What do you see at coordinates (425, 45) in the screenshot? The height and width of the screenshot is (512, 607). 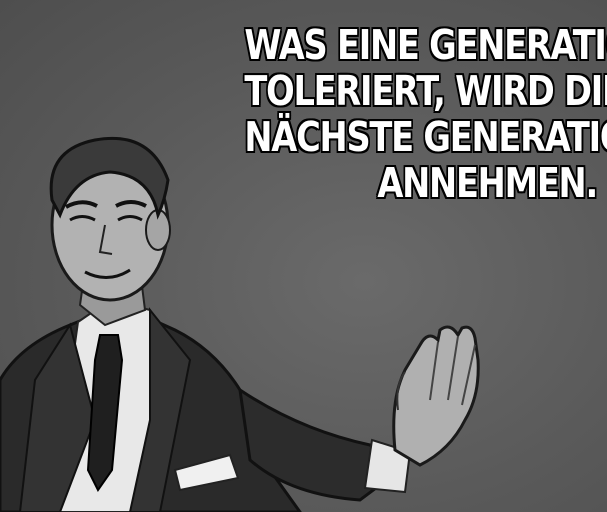 I see `caption-line-1: WAS EINE GENERATION` at bounding box center [425, 45].